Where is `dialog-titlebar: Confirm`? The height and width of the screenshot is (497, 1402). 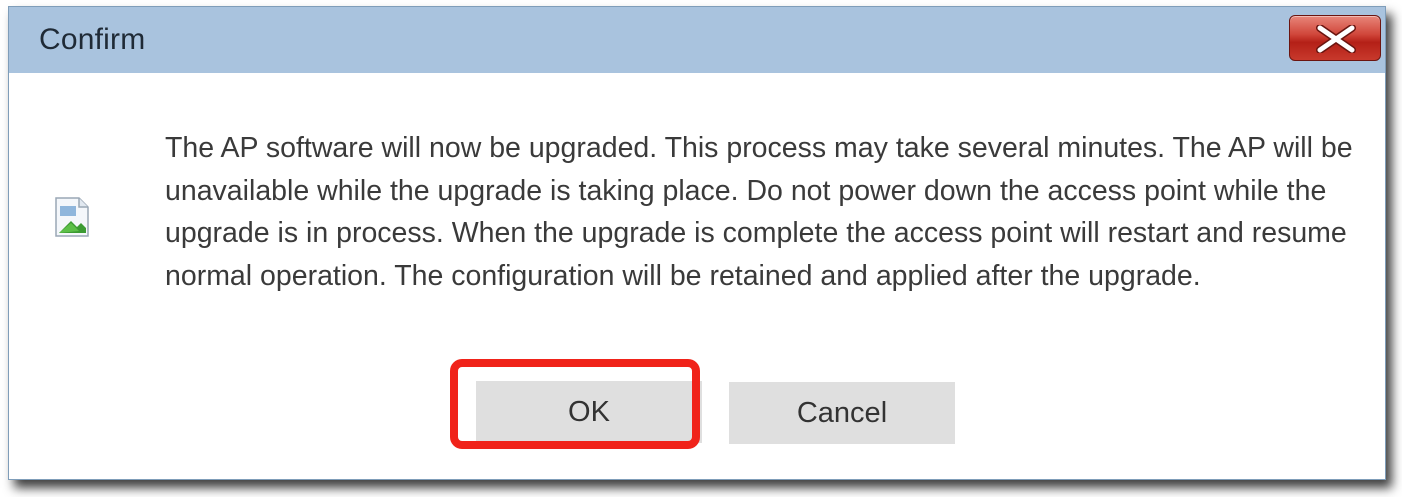
dialog-titlebar: Confirm is located at coordinates (697, 40).